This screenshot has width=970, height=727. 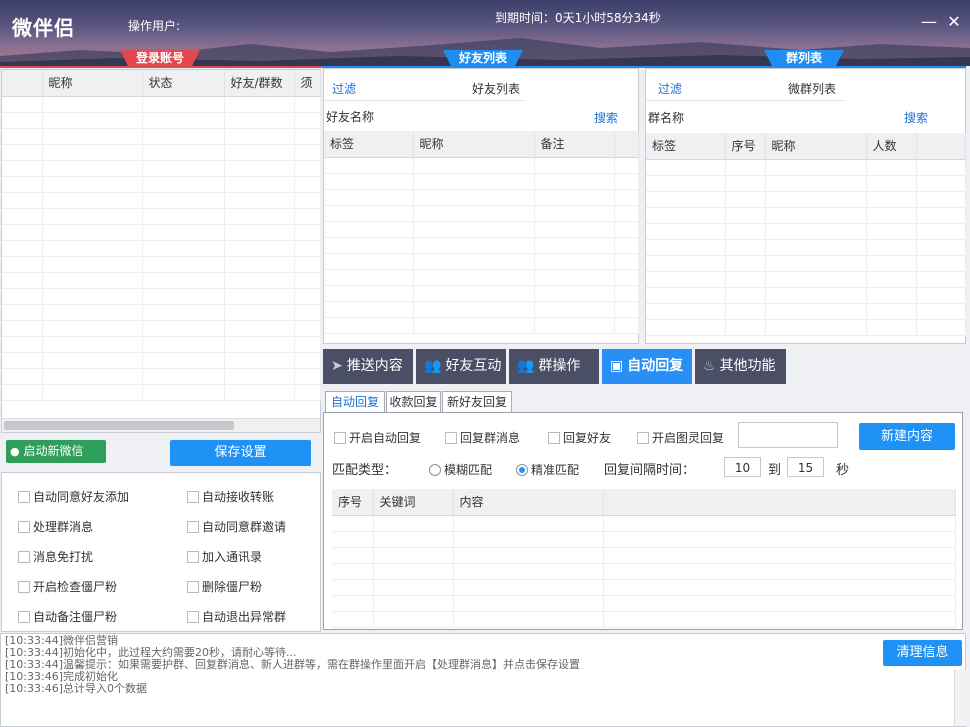 I want to click on friends-list-tab: 好友列表, so click(x=496, y=88).